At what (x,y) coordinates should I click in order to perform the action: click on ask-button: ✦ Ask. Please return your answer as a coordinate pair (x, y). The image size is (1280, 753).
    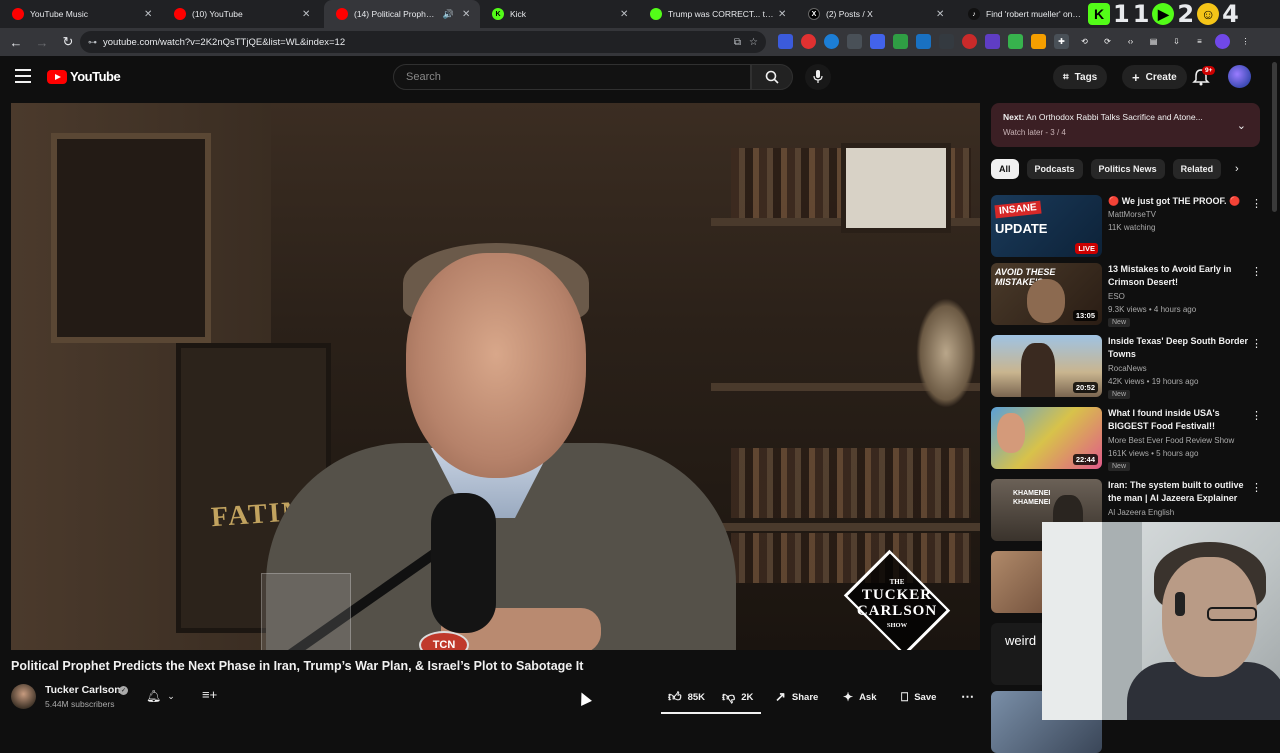
    Looking at the image, I should click on (860, 697).